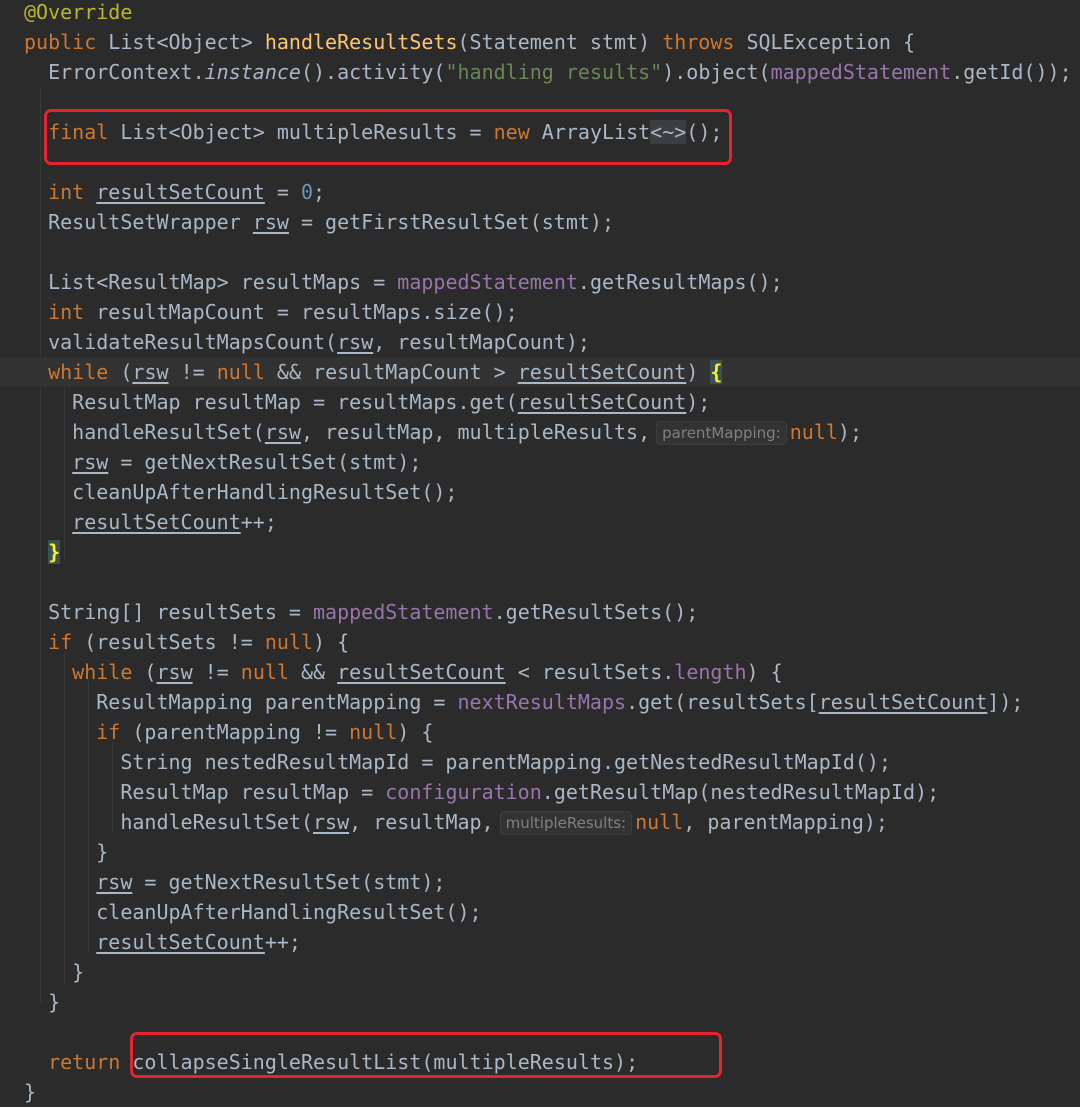 The height and width of the screenshot is (1107, 1080). Describe the element at coordinates (722, 702) in the screenshot. I see `code-token: .get(resultSets[` at that location.